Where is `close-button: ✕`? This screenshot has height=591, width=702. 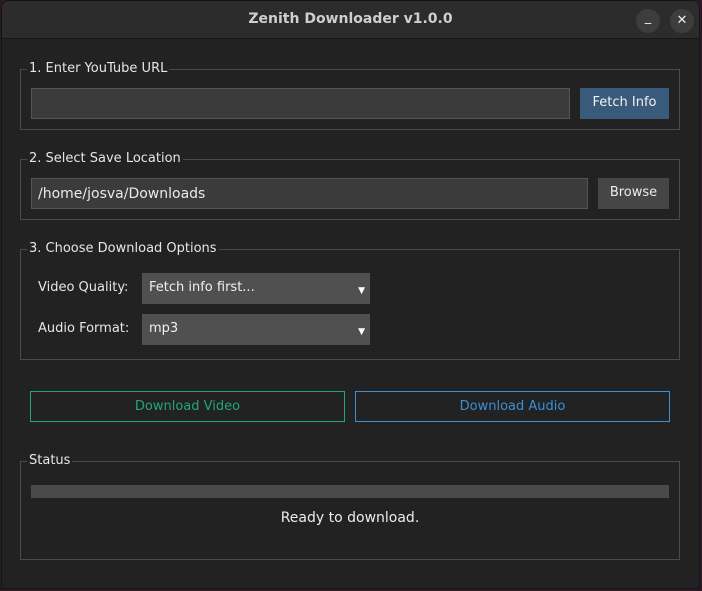
close-button: ✕ is located at coordinates (682, 21).